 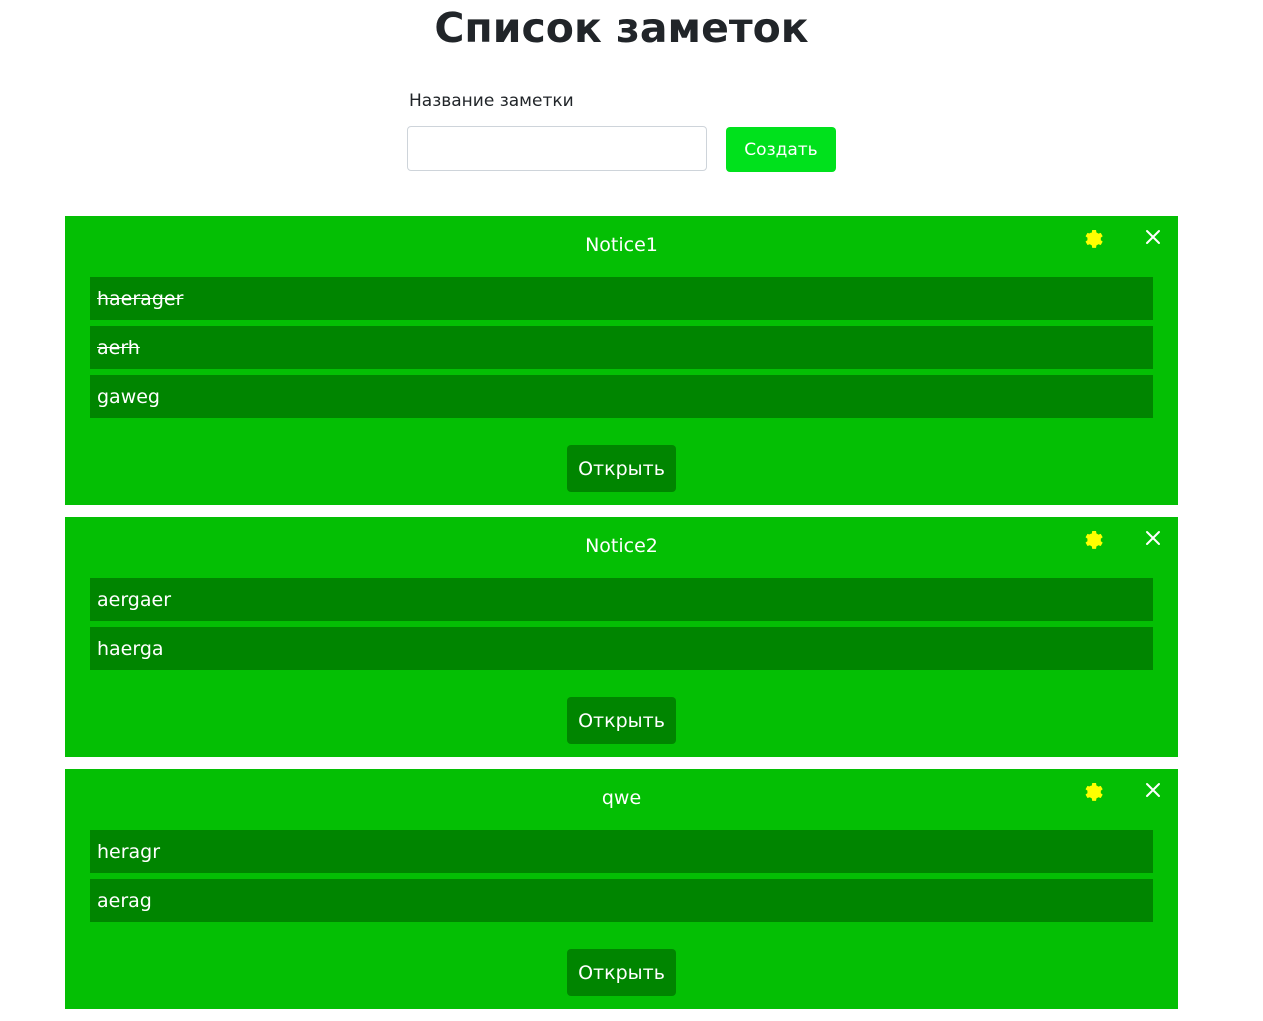 I want to click on note-item: aerag, so click(x=621, y=900).